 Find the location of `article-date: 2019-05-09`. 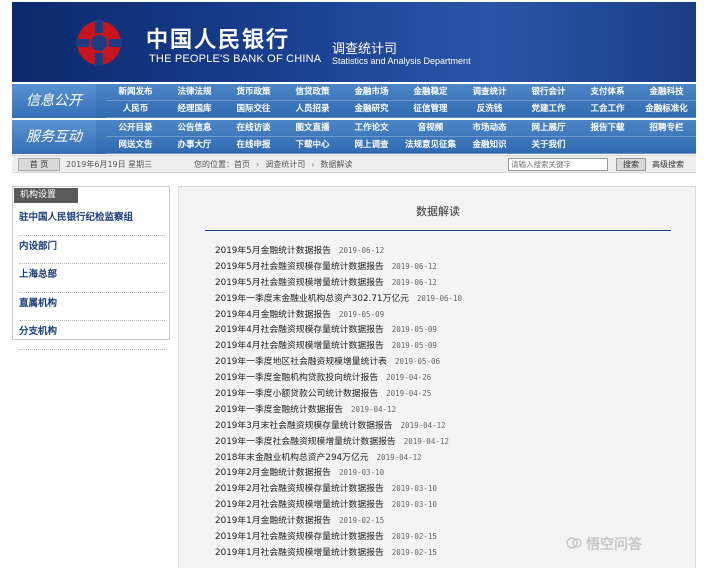

article-date: 2019-05-09 is located at coordinates (414, 346).